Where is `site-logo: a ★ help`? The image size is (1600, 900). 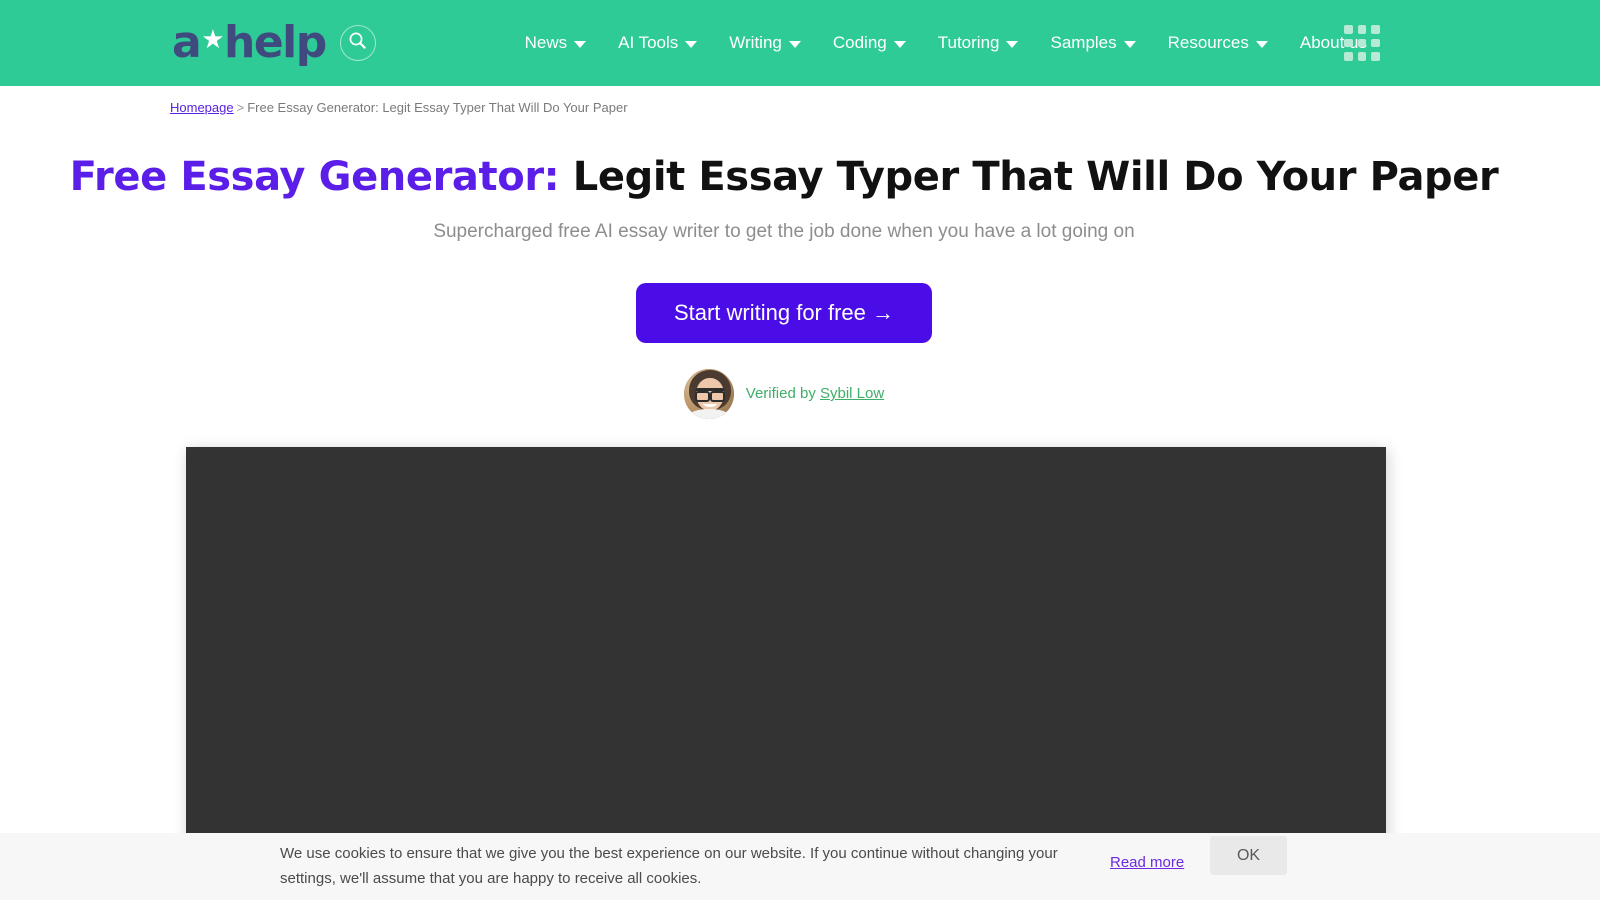
site-logo: a ★ help is located at coordinates (249, 42).